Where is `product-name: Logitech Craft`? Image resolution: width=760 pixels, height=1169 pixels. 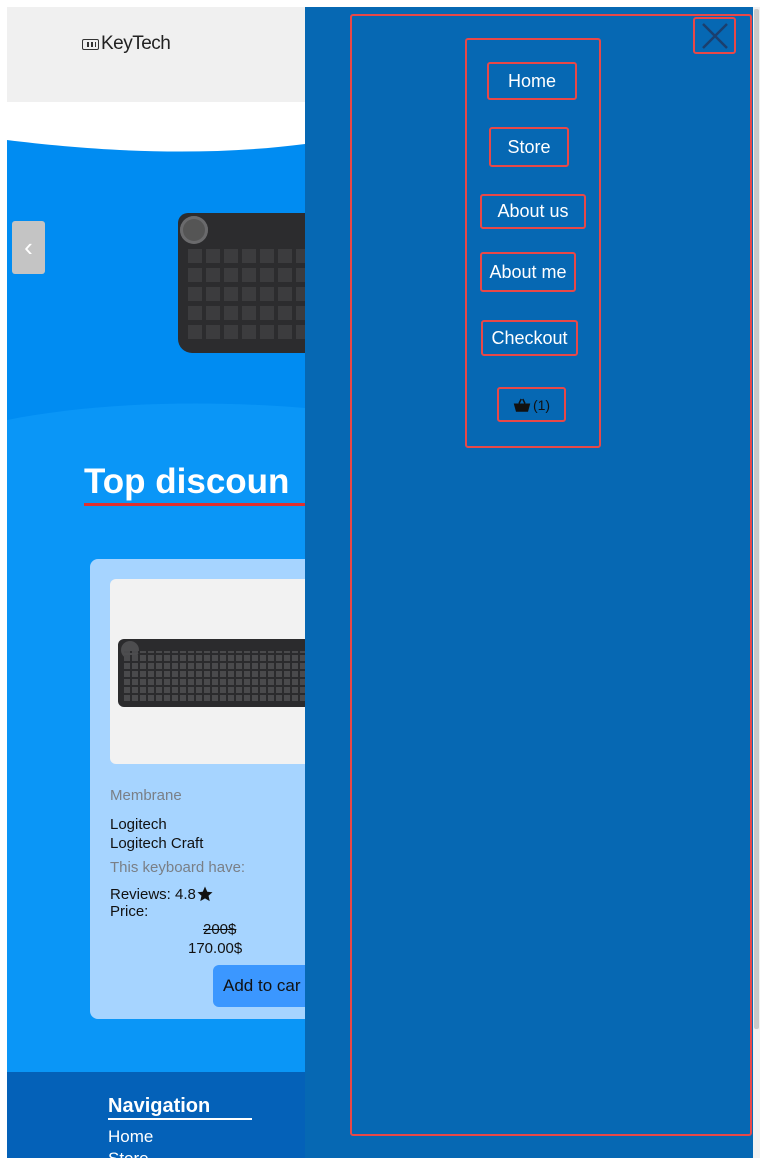
product-name: Logitech Craft is located at coordinates (157, 843).